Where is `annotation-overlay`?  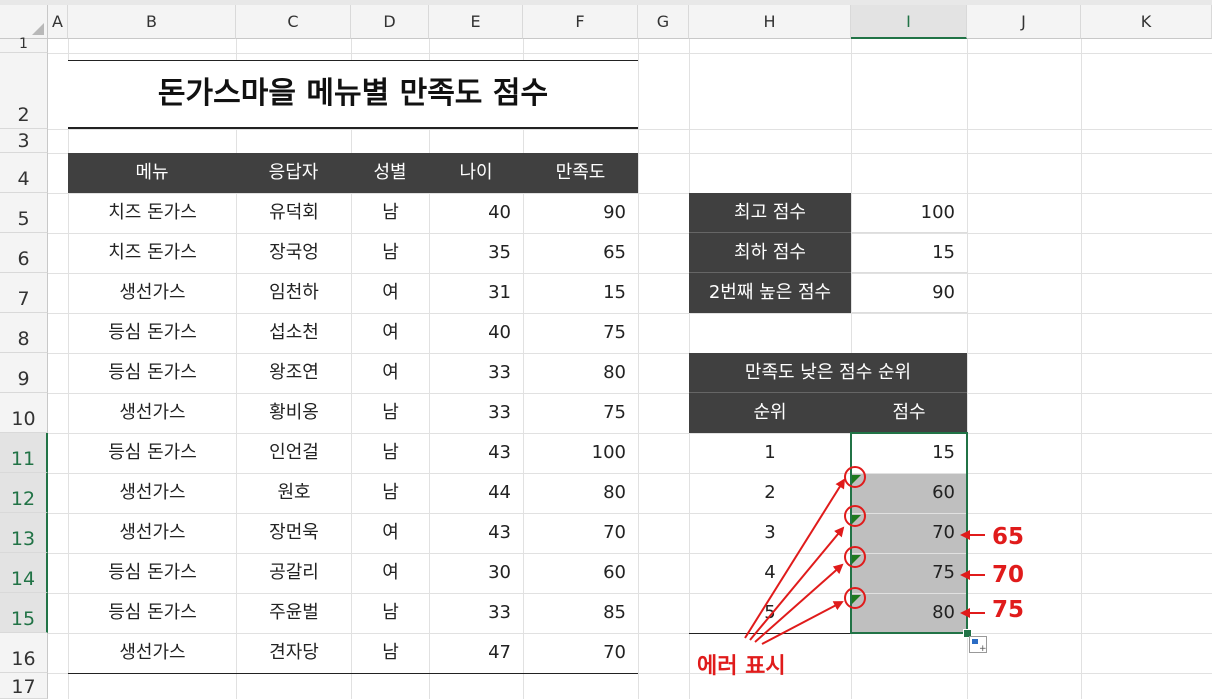
annotation-overlay is located at coordinates (864, 555).